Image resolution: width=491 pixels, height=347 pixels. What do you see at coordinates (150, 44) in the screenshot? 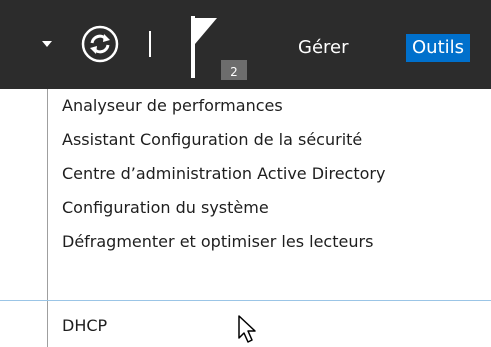
I see `toolbar-separator` at bounding box center [150, 44].